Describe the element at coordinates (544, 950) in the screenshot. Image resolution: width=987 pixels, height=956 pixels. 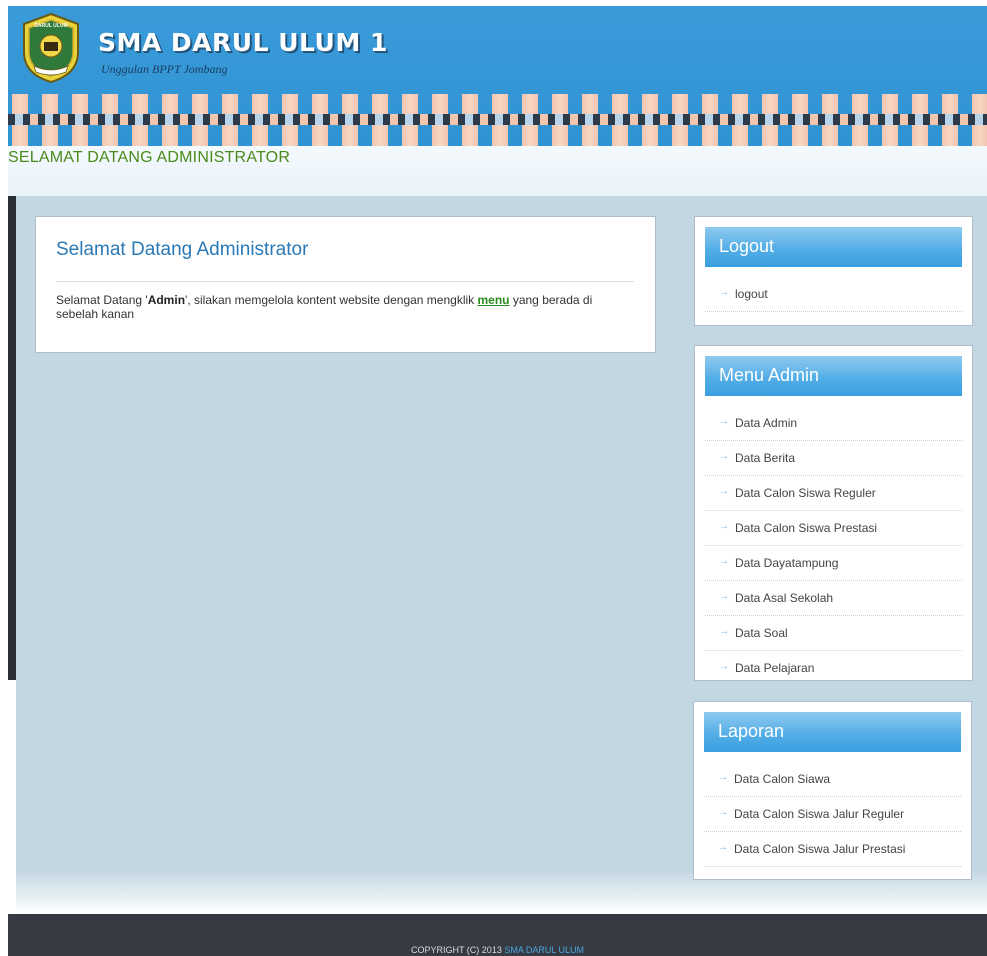
I see `footer-brand-link: SMA DARUL ULUM` at that location.